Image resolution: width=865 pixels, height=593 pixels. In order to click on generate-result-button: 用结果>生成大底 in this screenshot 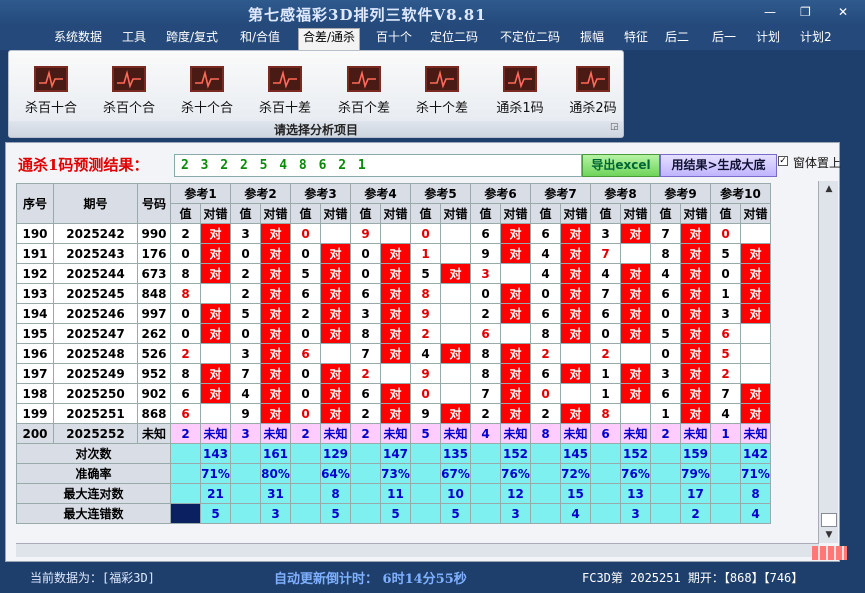, I will do `click(718, 165)`.